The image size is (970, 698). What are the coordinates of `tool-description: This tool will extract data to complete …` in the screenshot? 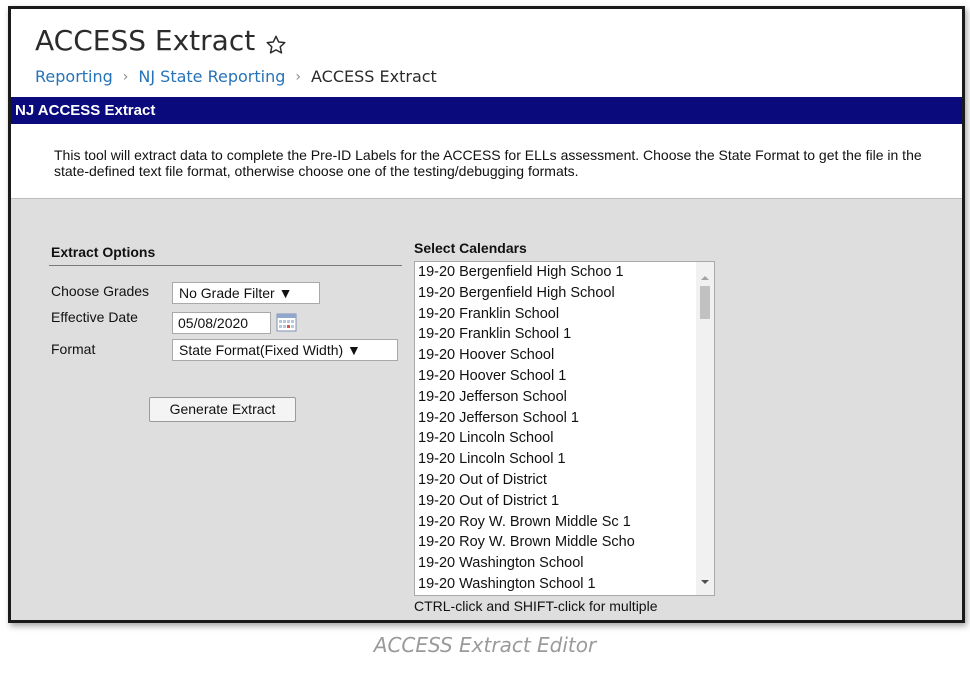 It's located at (488, 163).